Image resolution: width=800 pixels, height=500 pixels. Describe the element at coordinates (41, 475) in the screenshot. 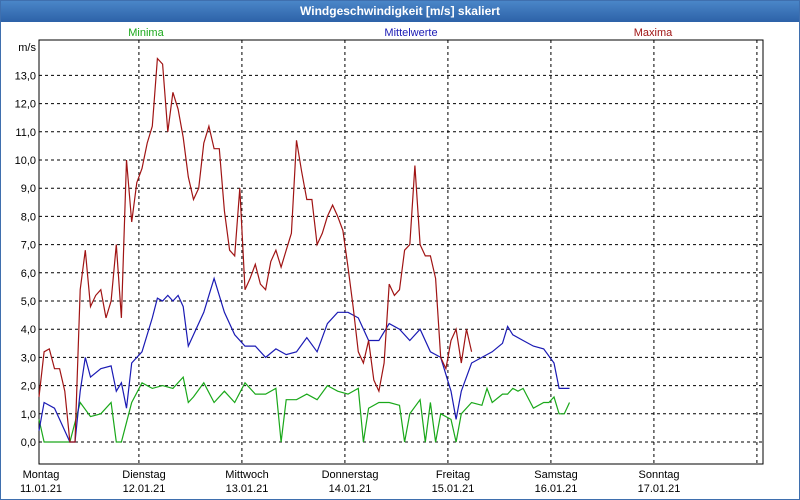

I see `x-day-label: Montag` at that location.